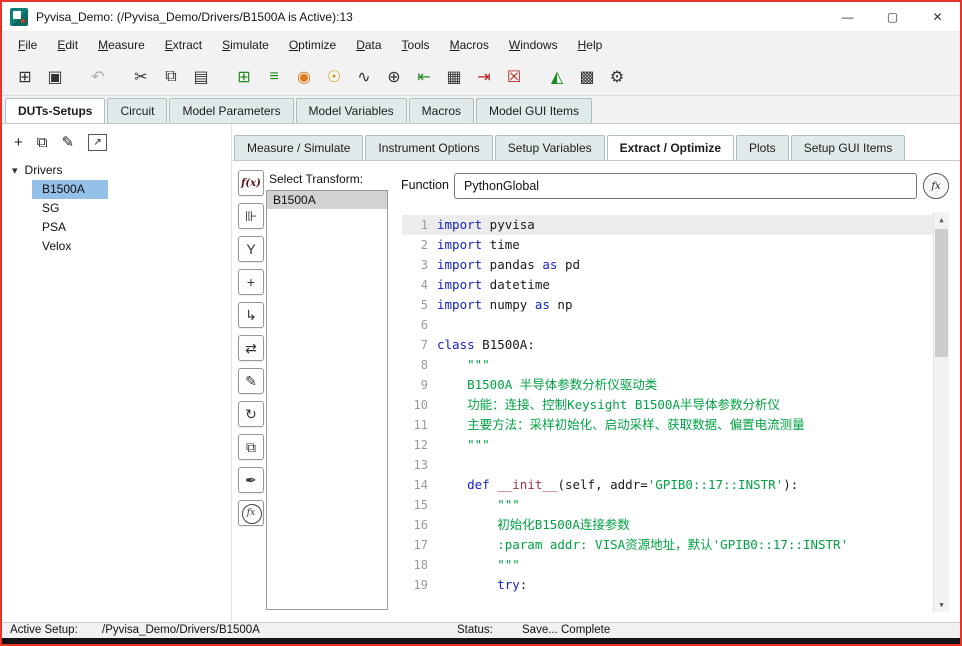 The image size is (962, 646). What do you see at coordinates (667, 225) in the screenshot?
I see `code-line: 1 import pyvisa` at bounding box center [667, 225].